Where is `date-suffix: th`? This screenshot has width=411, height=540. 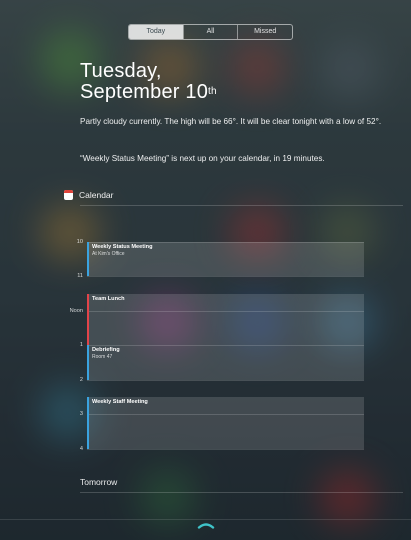
date-suffix: th is located at coordinates (212, 91).